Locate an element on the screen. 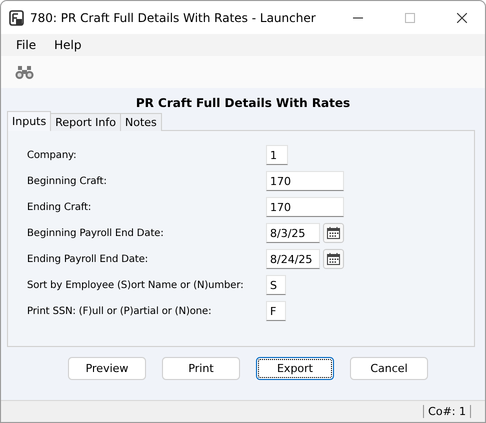  tab: Report Info is located at coordinates (85, 122).